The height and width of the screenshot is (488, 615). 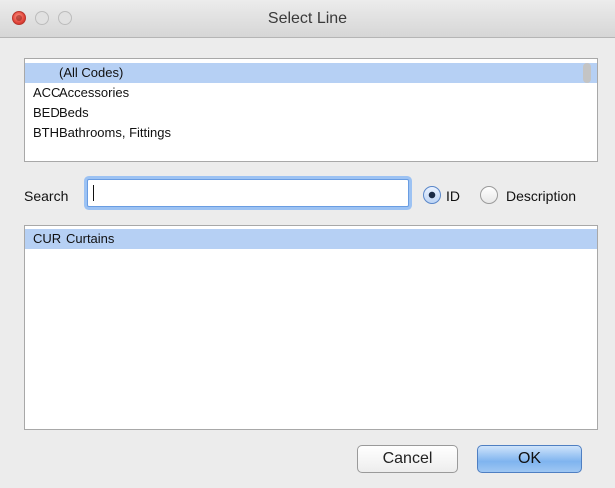 I want to click on description-radio-button, so click(x=489, y=195).